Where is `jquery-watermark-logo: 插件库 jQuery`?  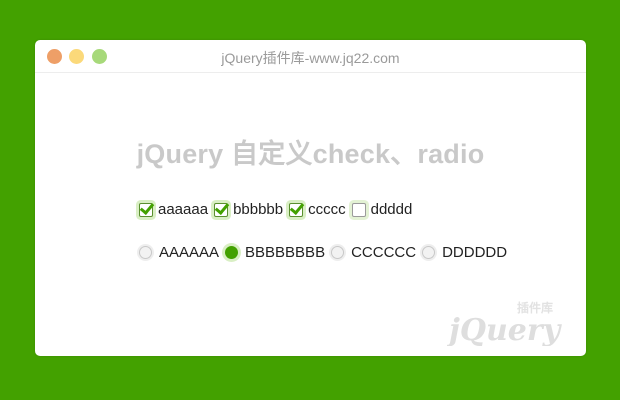 jquery-watermark-logo: 插件库 jQuery is located at coordinates (505, 323).